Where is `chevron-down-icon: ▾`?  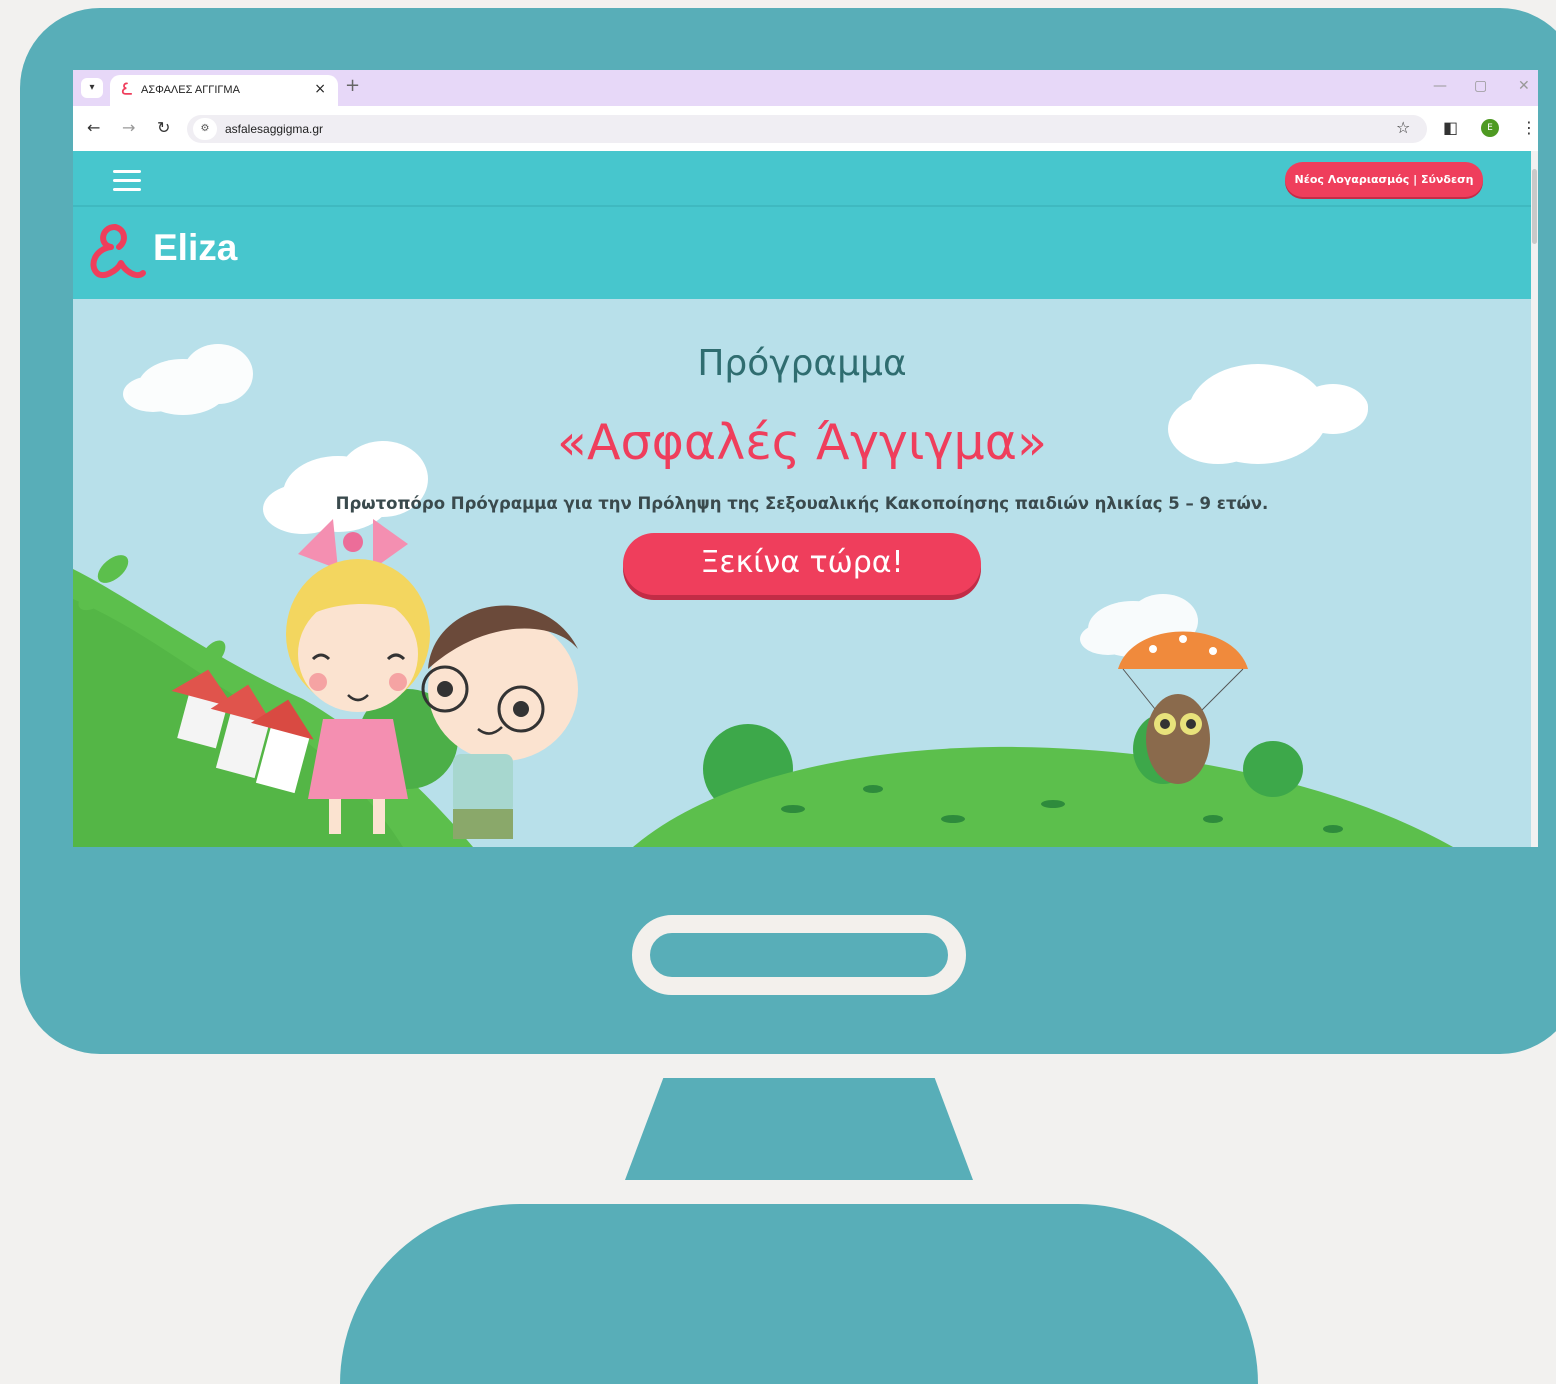
chevron-down-icon: ▾ is located at coordinates (92, 88).